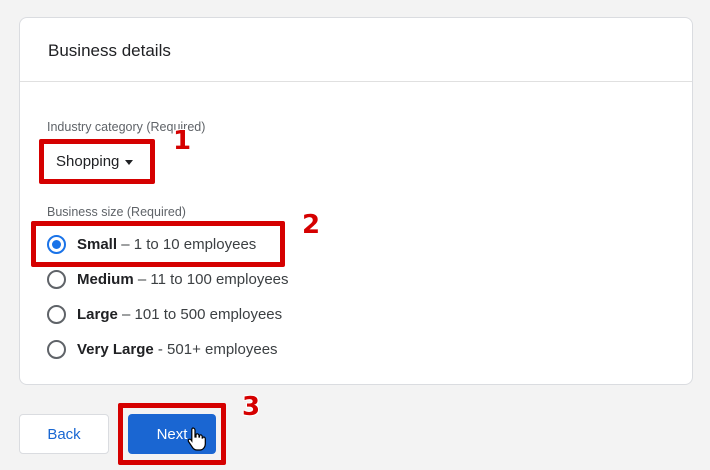  What do you see at coordinates (311, 225) in the screenshot?
I see `step-number-2: 2` at bounding box center [311, 225].